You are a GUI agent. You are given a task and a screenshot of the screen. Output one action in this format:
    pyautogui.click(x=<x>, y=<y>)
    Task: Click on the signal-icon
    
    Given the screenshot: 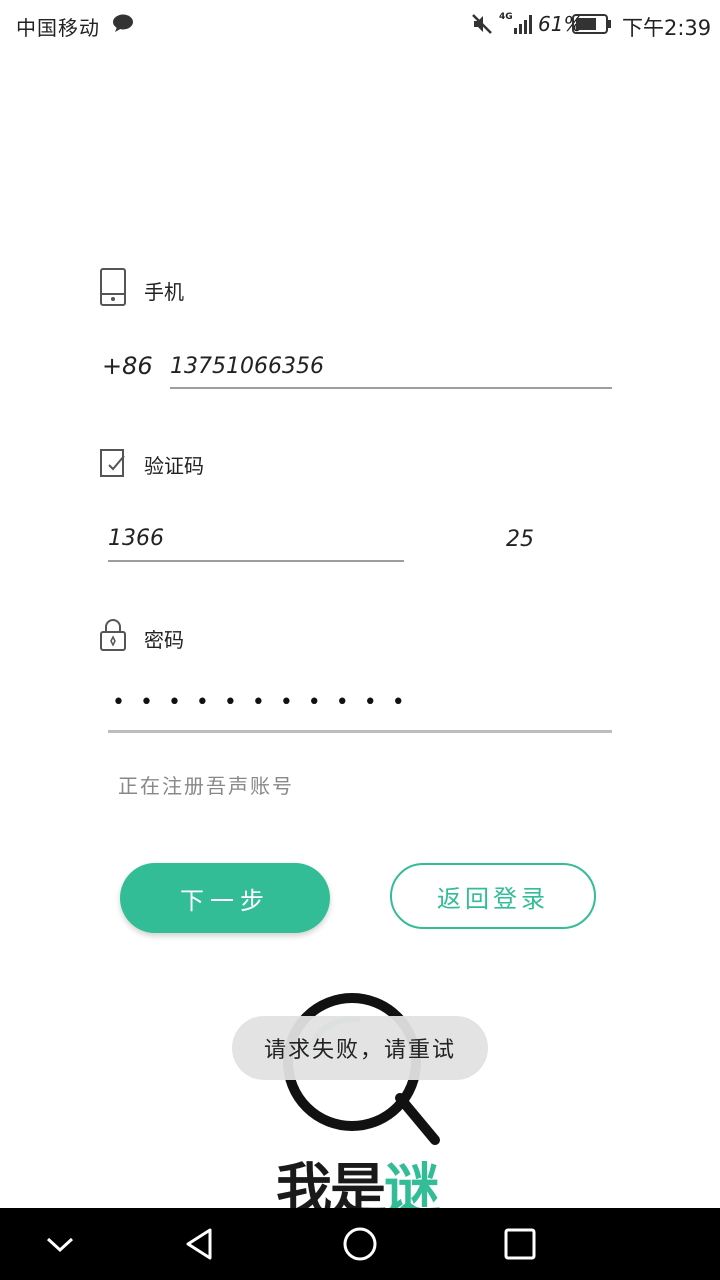 What is the action you would take?
    pyautogui.click(x=523, y=24)
    